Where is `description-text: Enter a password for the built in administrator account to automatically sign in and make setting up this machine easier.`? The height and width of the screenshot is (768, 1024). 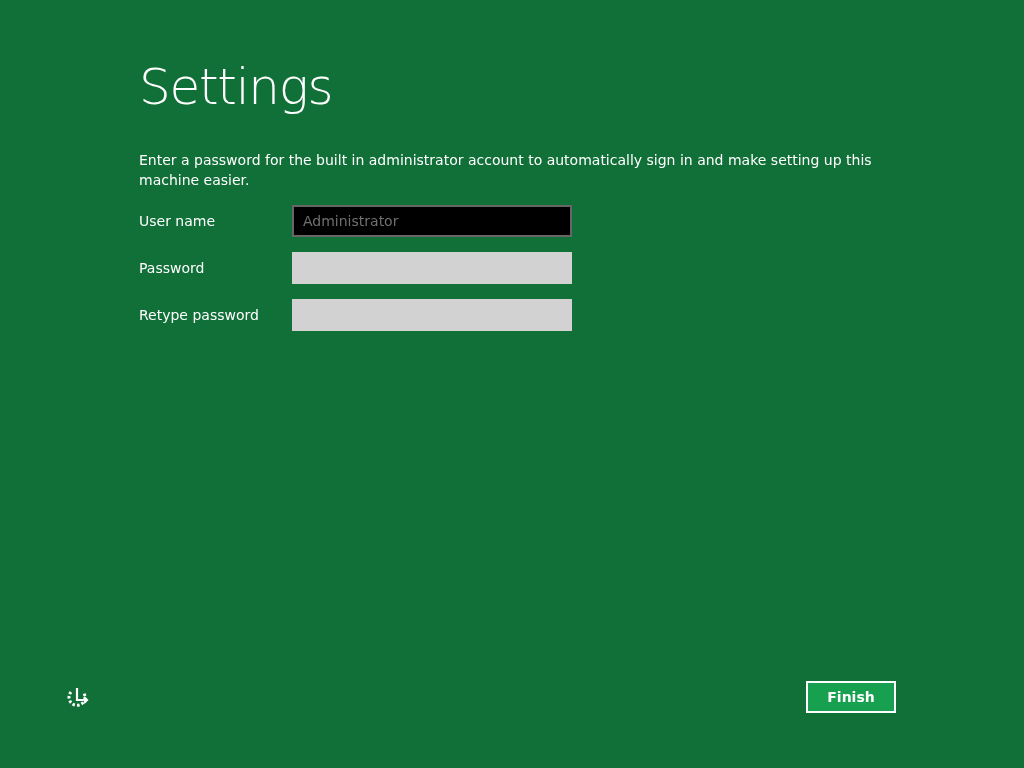 description-text: Enter a password for the built in administrator account to automatically sign in and make setting up this machine easier. is located at coordinates (506, 170).